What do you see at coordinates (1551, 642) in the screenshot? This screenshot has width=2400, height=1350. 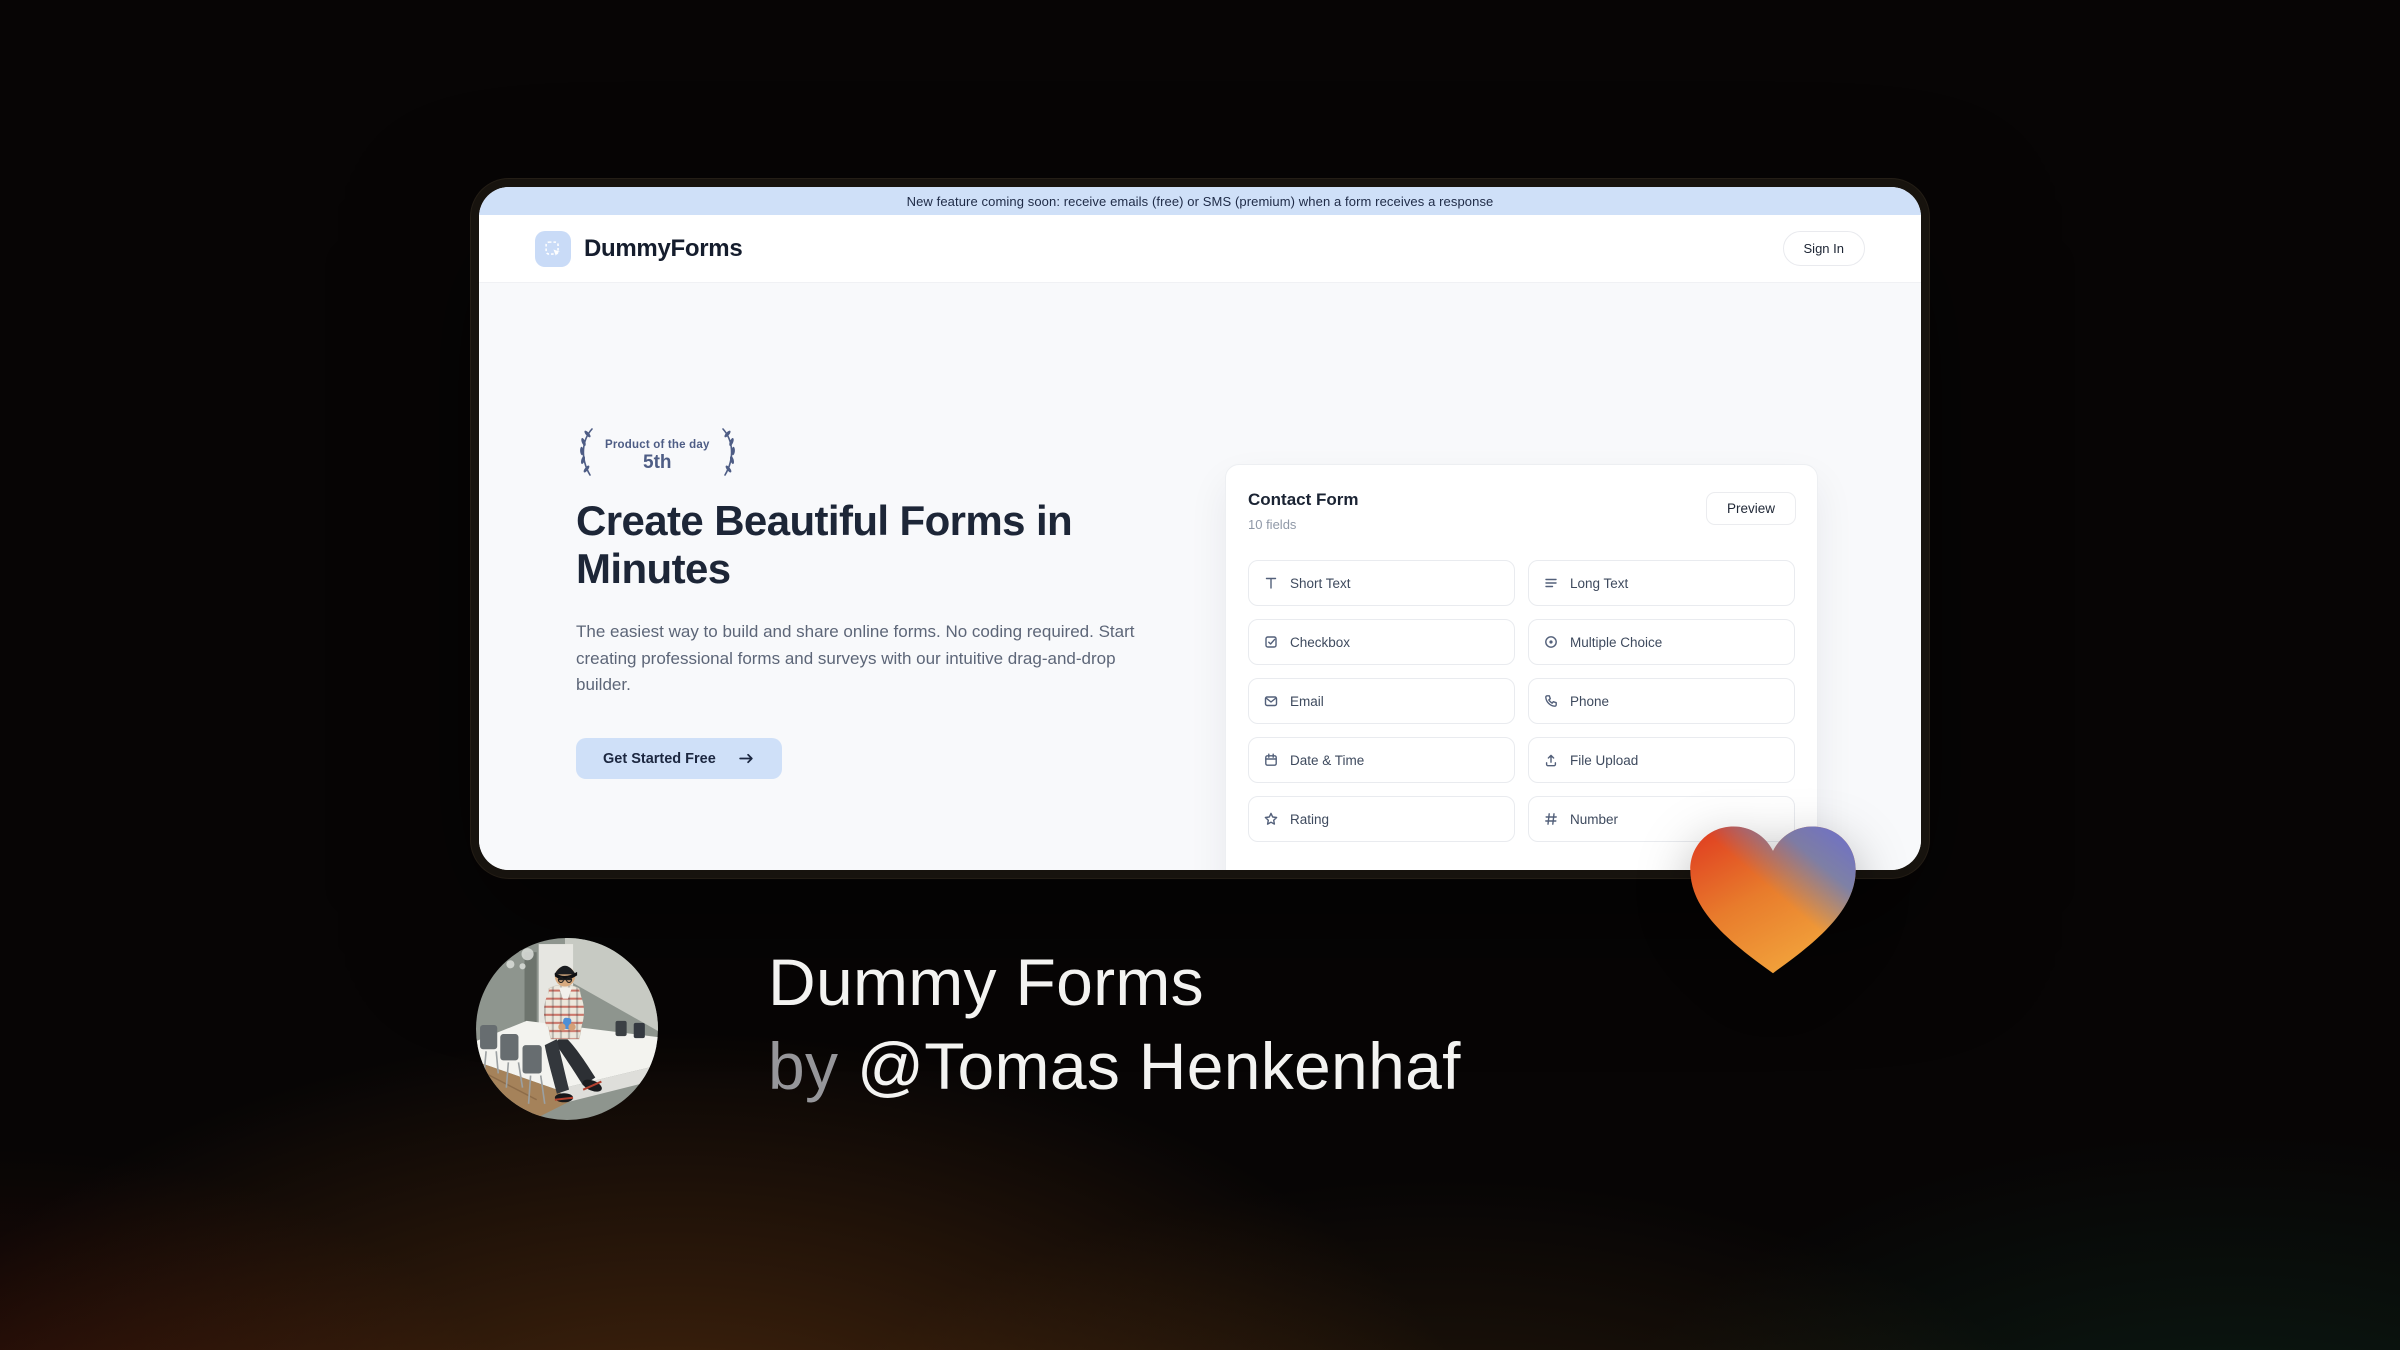 I see `radio-icon` at bounding box center [1551, 642].